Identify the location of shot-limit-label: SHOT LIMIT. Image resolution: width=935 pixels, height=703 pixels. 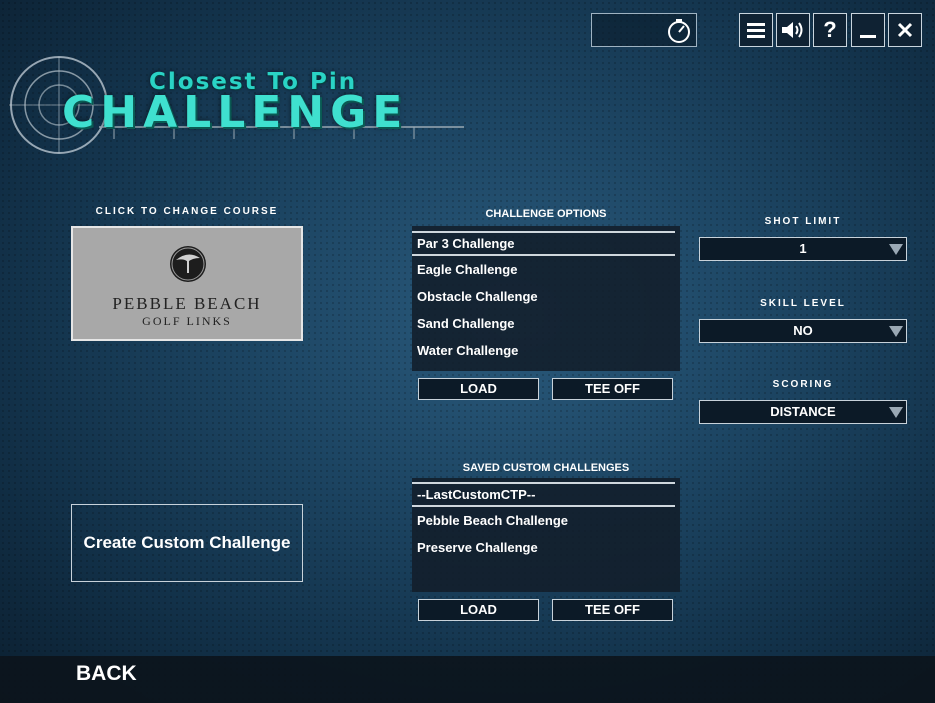
(803, 221).